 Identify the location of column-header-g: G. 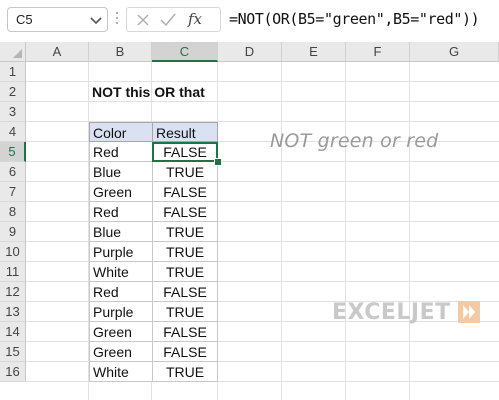
(454, 52).